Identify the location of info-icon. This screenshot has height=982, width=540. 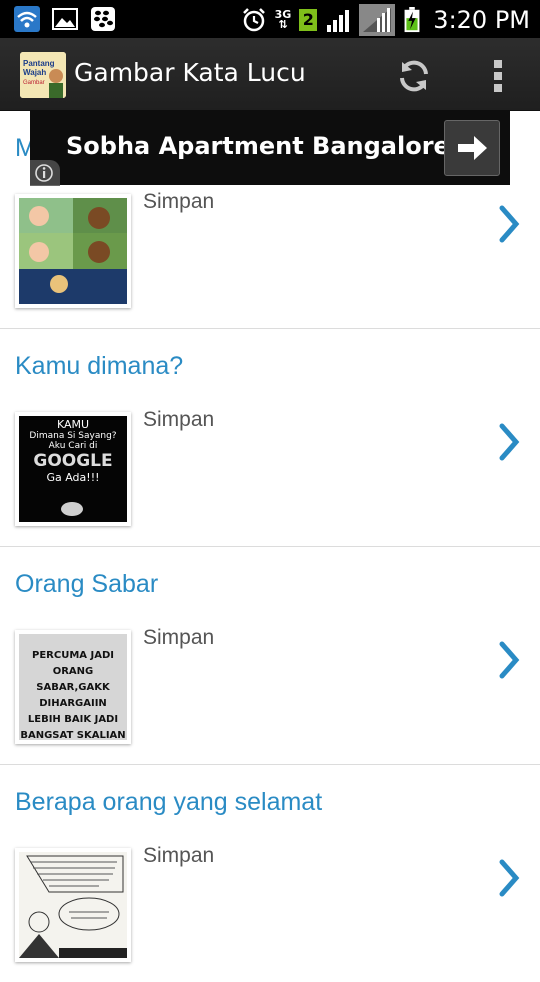
(44, 173).